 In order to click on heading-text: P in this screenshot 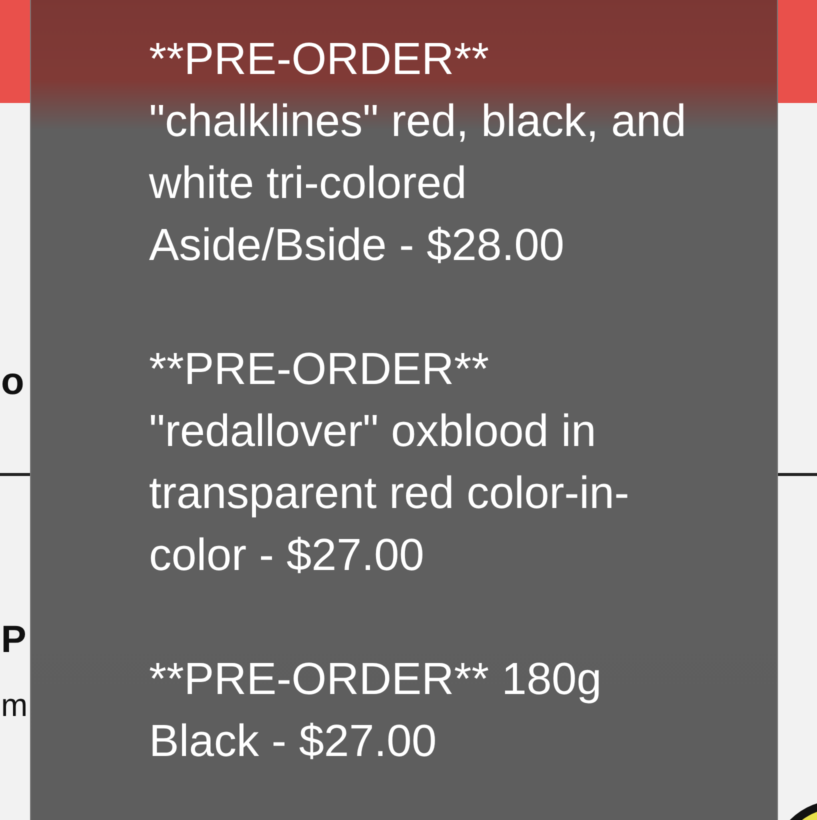, I will do `click(14, 640)`.